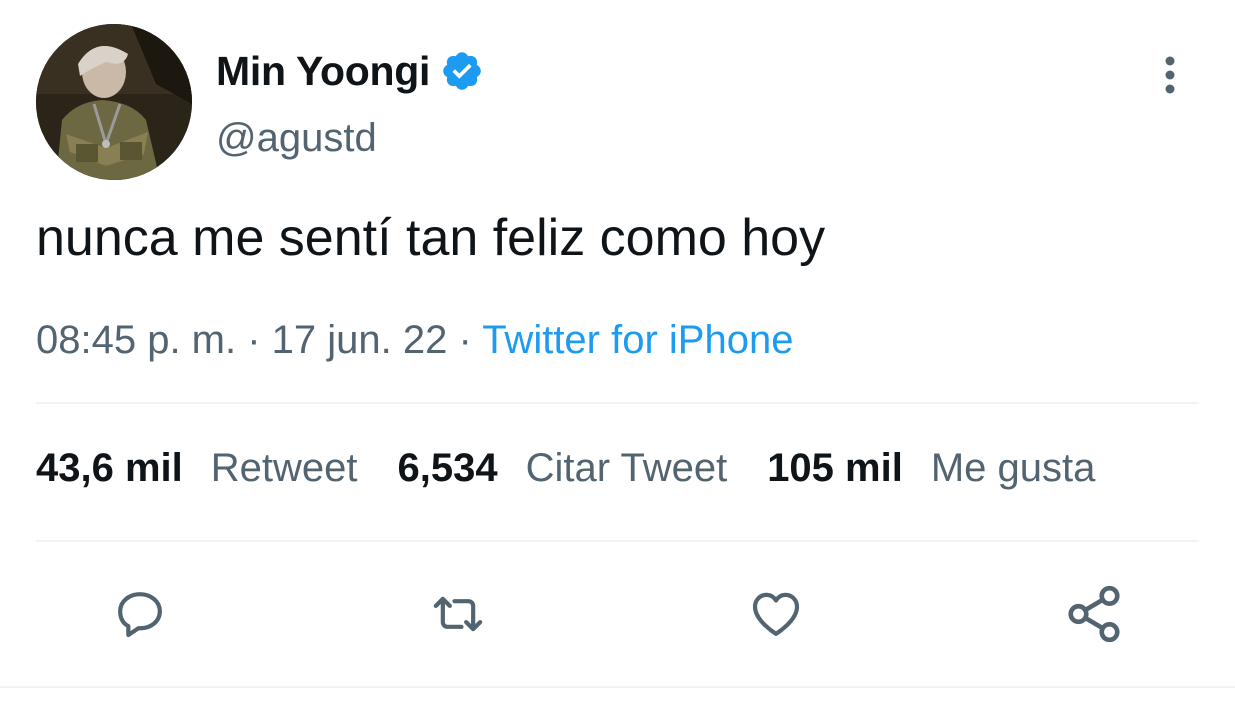 This screenshot has width=1235, height=705. I want to click on verified-badge-icon, so click(462, 71).